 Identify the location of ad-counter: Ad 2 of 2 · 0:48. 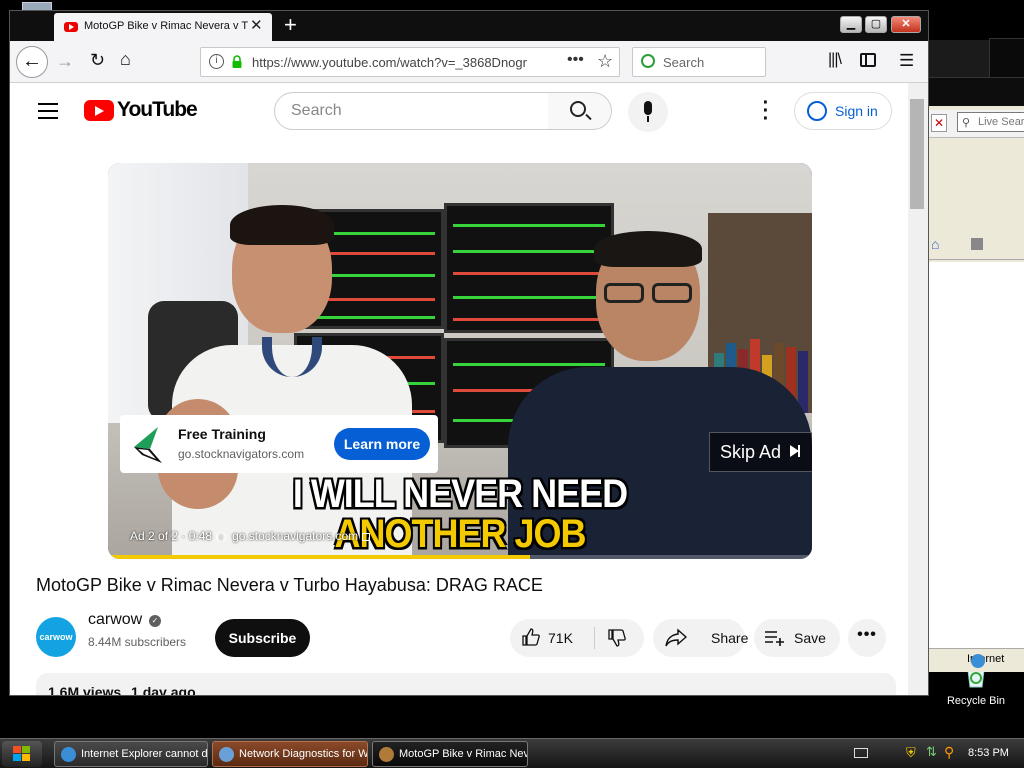
(171, 536).